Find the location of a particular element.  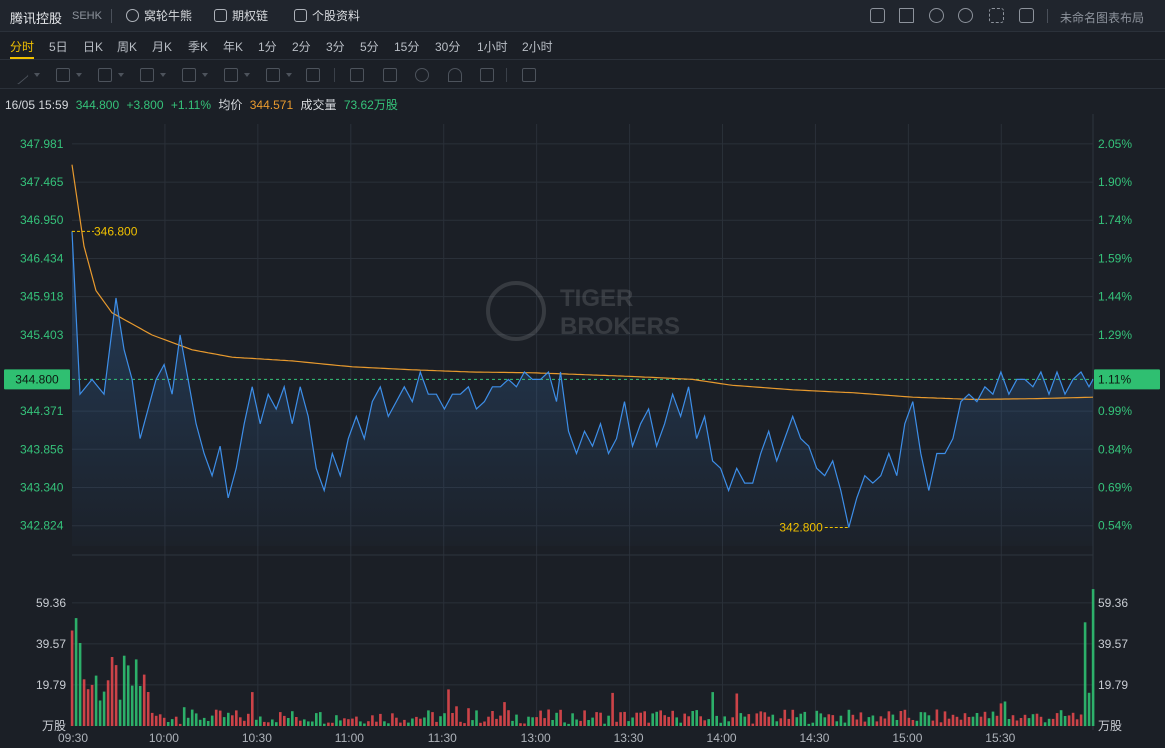

tab-1hour: 1小时 is located at coordinates (492, 46).